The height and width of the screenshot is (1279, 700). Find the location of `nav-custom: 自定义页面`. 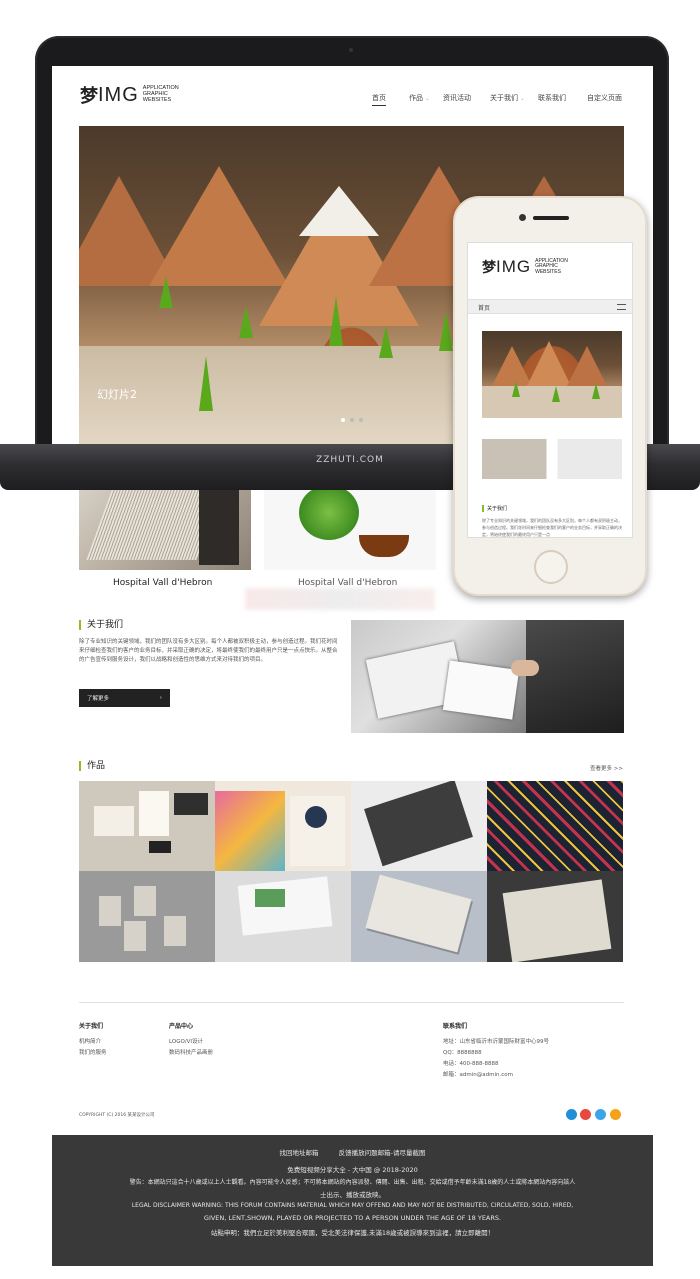

nav-custom: 自定义页面 is located at coordinates (604, 98).